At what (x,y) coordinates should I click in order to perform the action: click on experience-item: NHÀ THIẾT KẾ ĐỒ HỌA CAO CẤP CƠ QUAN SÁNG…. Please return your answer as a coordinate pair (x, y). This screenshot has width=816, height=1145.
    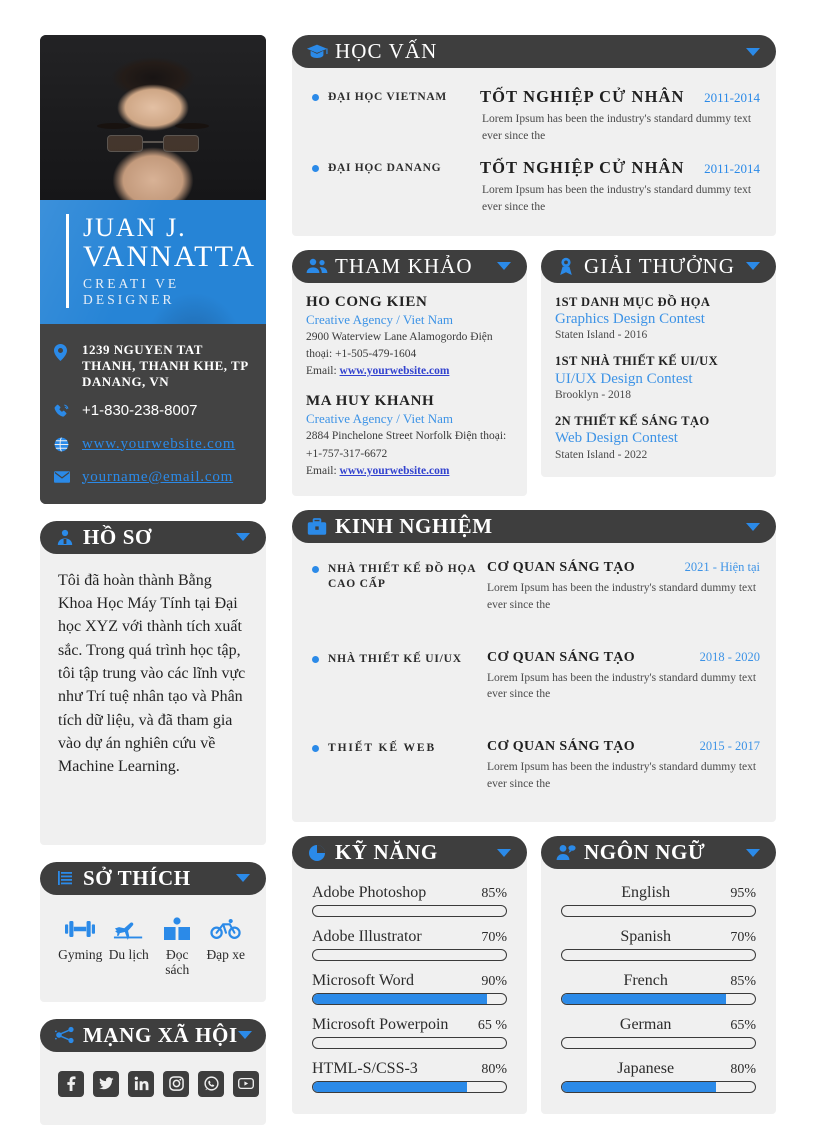
    Looking at the image, I should click on (534, 598).